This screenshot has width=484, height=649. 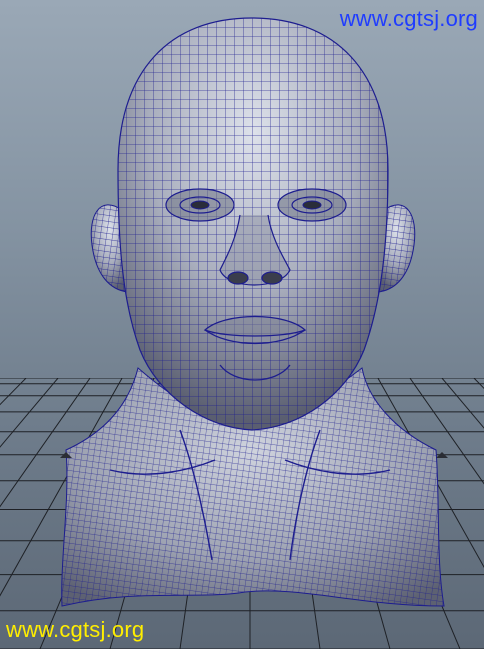 What do you see at coordinates (75, 629) in the screenshot?
I see `watermark-bottom-left: www.cgtsj.org` at bounding box center [75, 629].